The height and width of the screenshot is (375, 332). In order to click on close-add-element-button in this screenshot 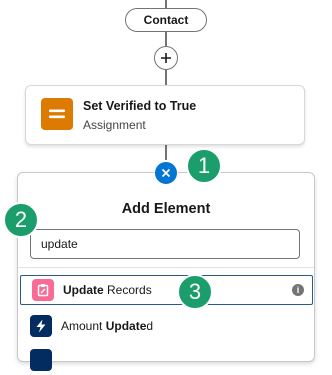, I will do `click(166, 173)`.